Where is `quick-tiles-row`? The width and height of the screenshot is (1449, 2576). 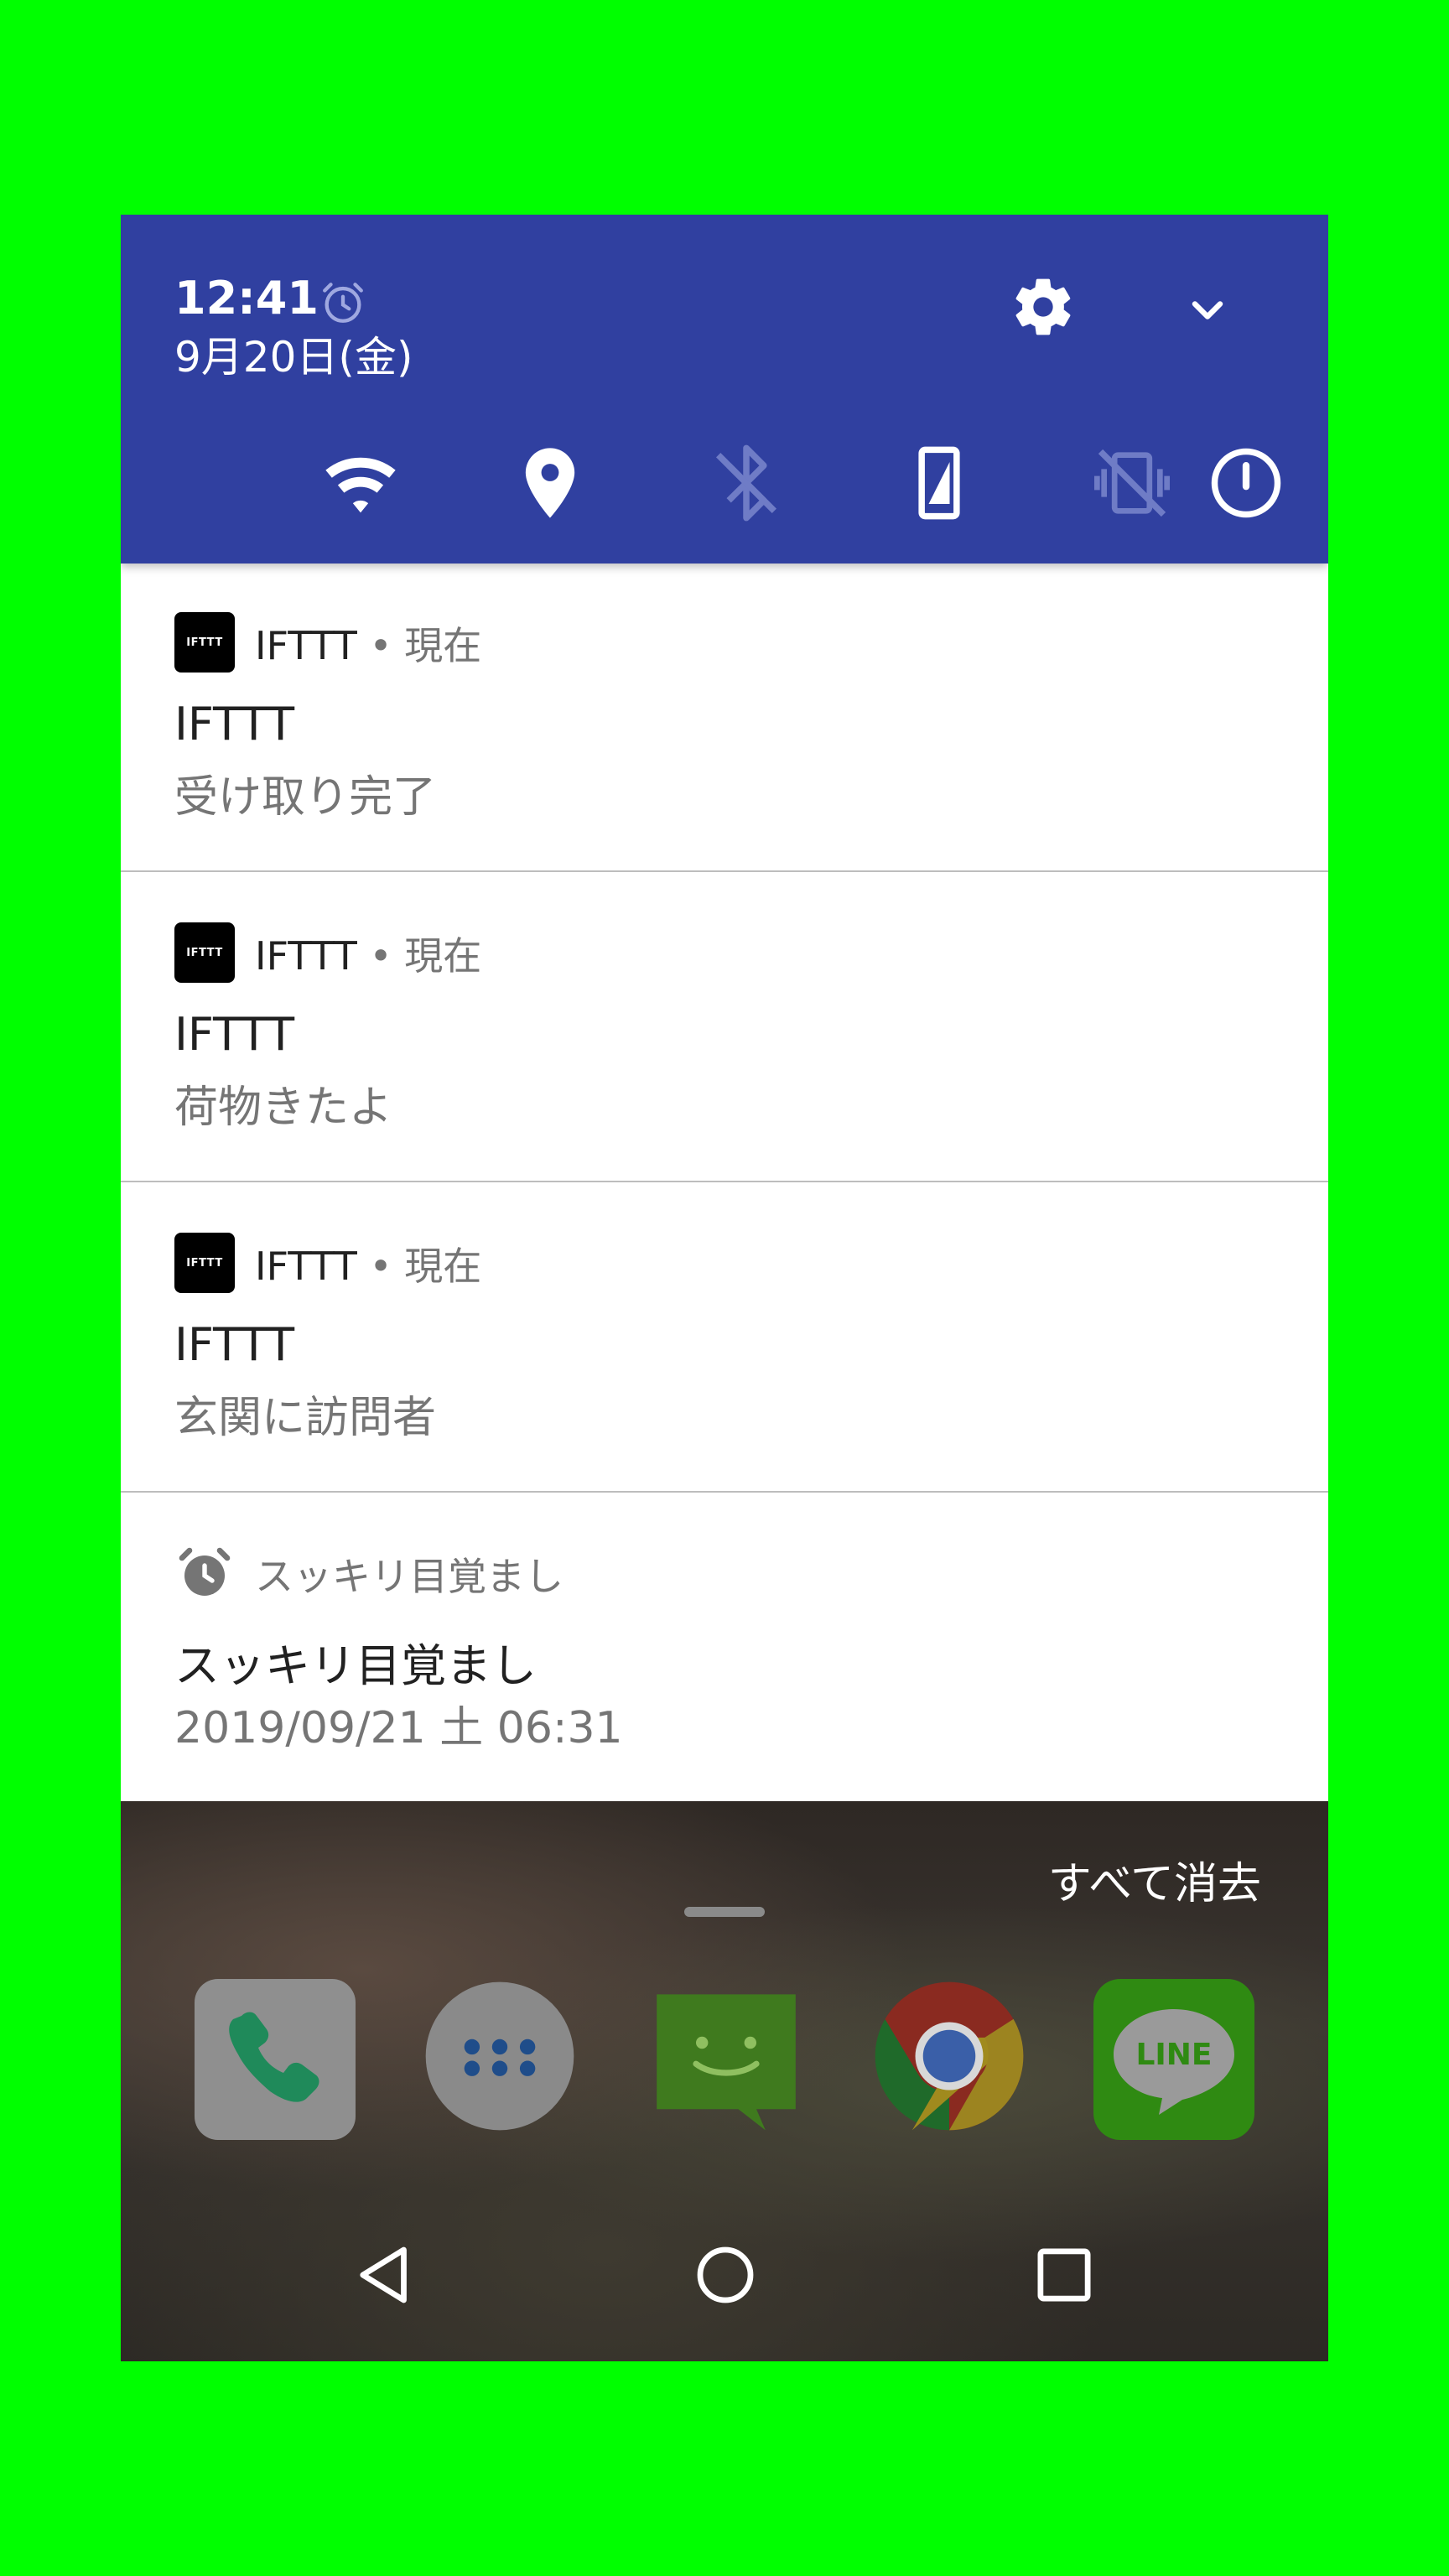
quick-tiles-row is located at coordinates (724, 483).